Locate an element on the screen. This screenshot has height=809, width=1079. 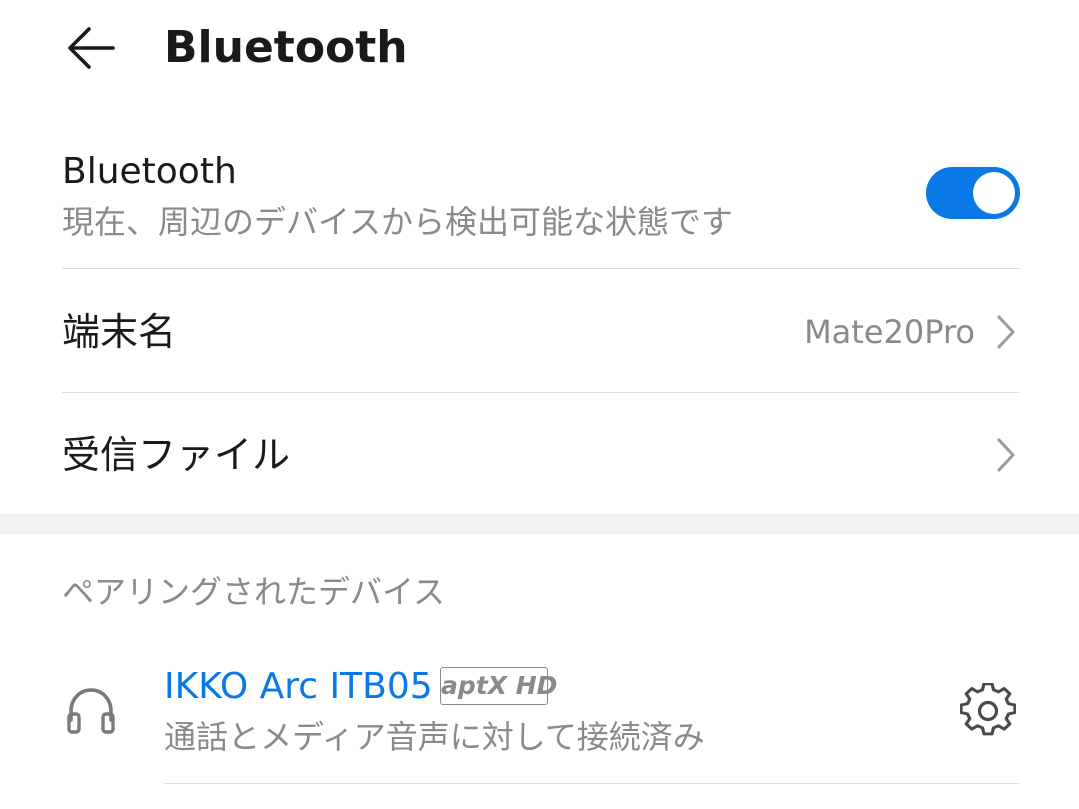
device-name-label: 端末名 is located at coordinates (119, 332).